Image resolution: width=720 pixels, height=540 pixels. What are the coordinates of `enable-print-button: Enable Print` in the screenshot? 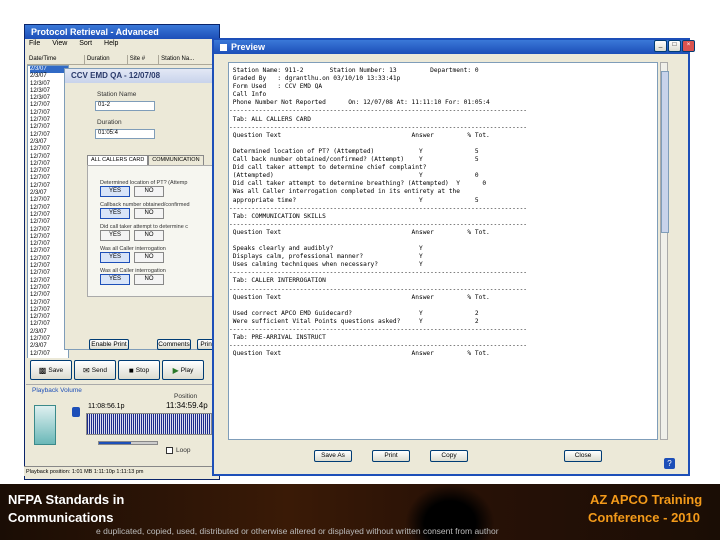 It's located at (109, 344).